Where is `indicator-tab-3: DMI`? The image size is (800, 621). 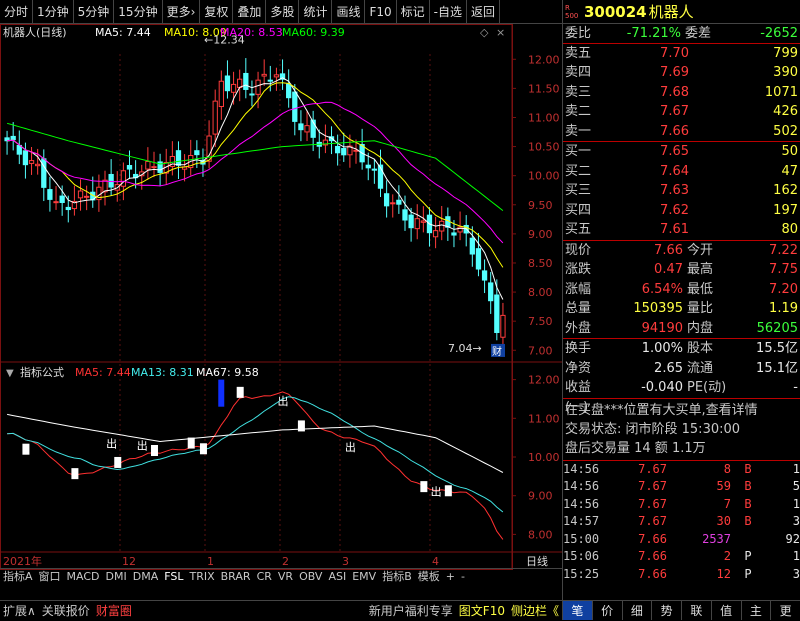
indicator-tab-3: DMI is located at coordinates (116, 577).